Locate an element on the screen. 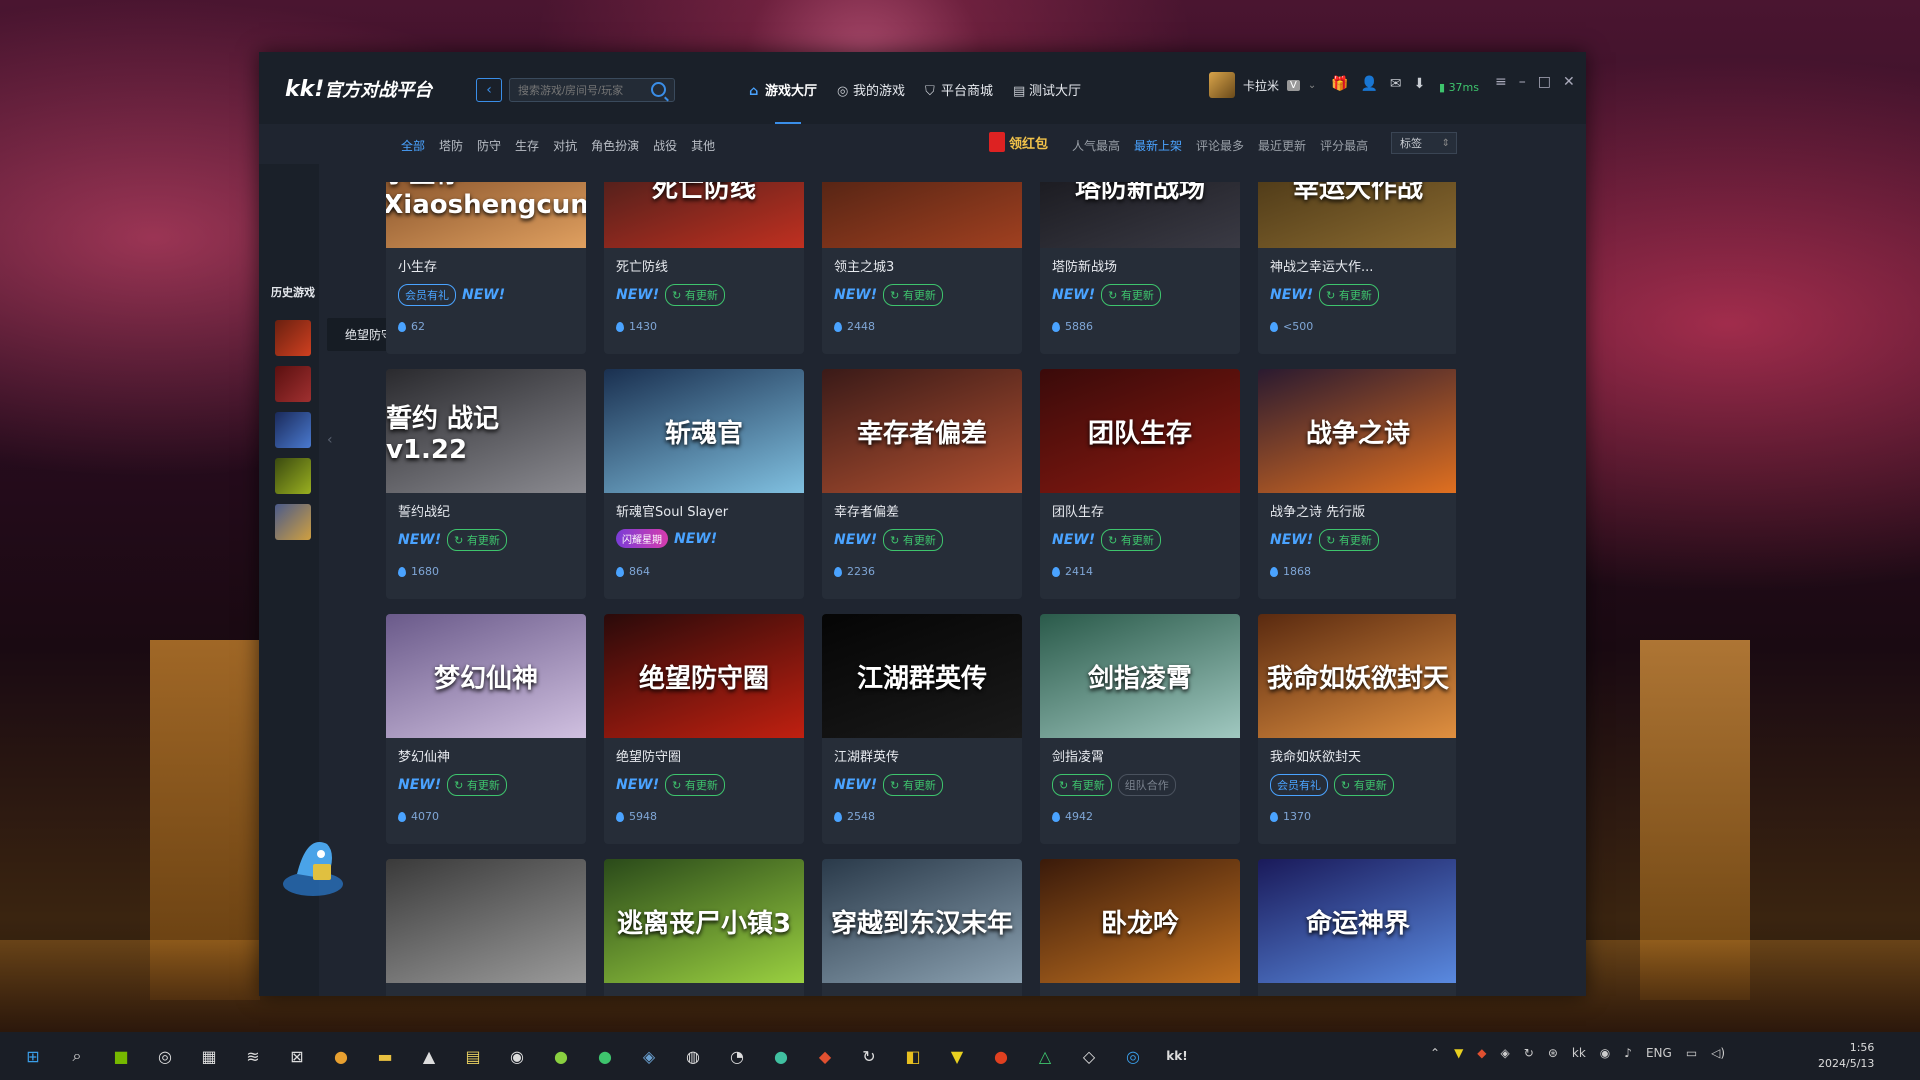  game-card is located at coordinates (486, 927).